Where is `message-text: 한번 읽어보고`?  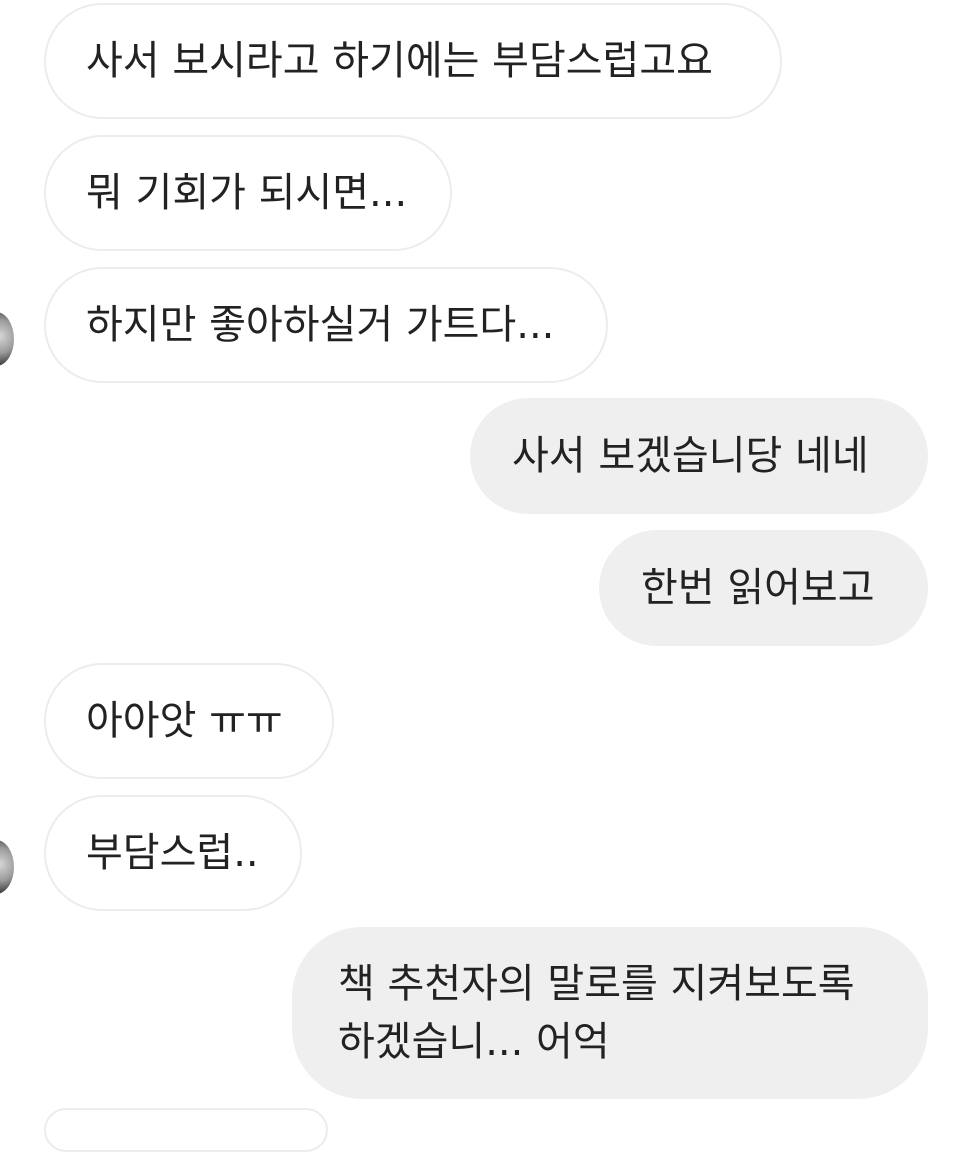
message-text: 한번 읽어보고 is located at coordinates (758, 588).